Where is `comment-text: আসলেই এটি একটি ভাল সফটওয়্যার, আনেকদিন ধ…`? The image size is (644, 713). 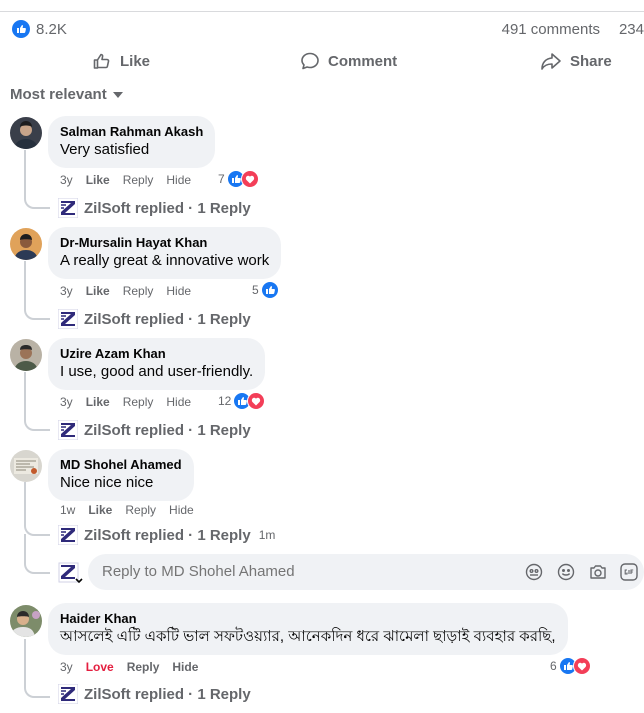
comment-text: আসলেই এটি একটি ভাল সফটওয়্যার, আনেকদিন ধ… is located at coordinates (308, 636).